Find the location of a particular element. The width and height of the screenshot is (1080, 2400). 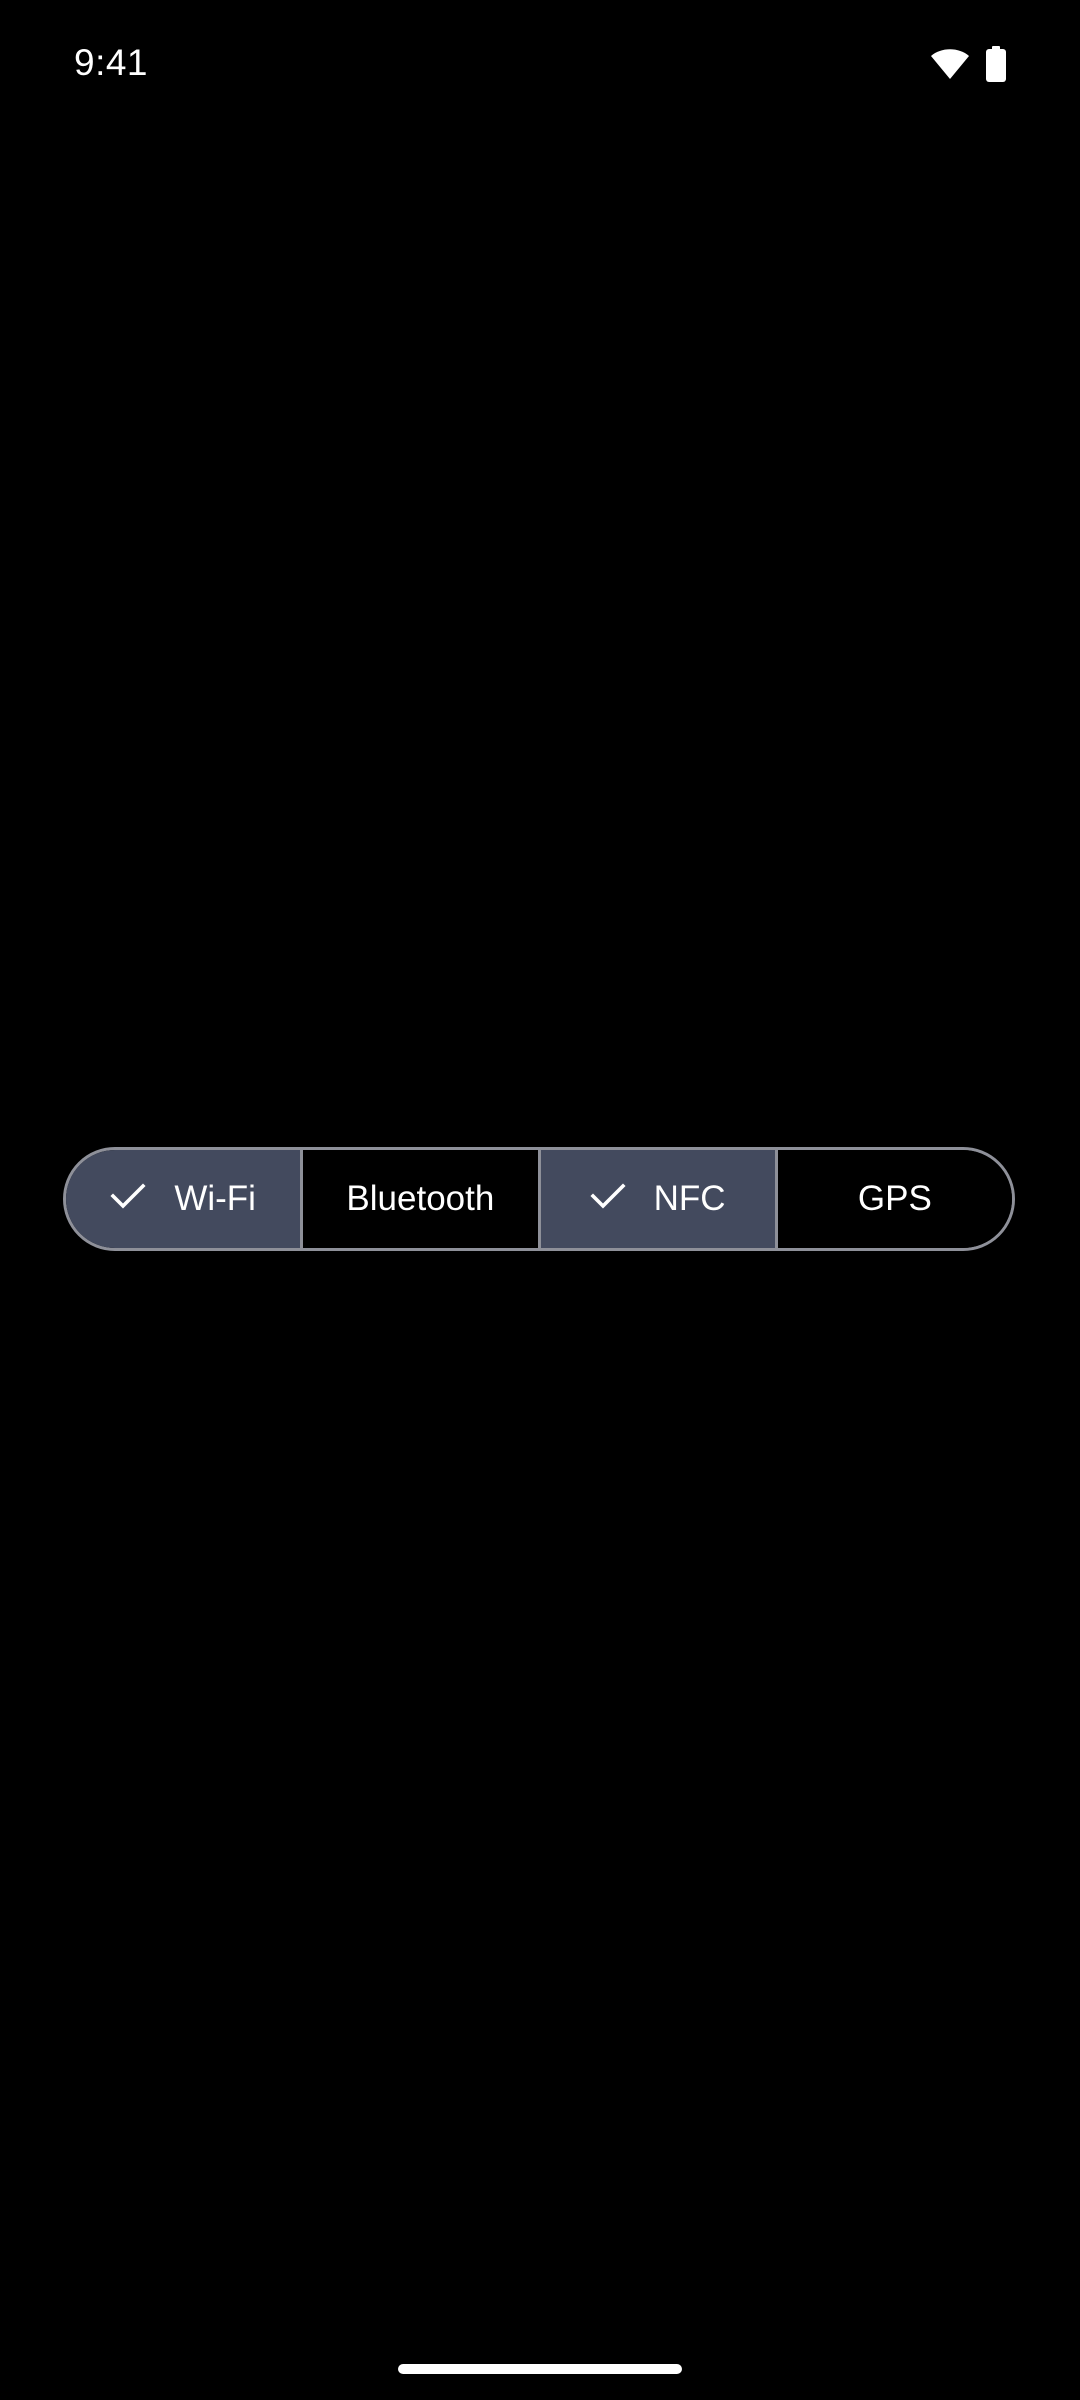

home-indicator is located at coordinates (540, 2369).